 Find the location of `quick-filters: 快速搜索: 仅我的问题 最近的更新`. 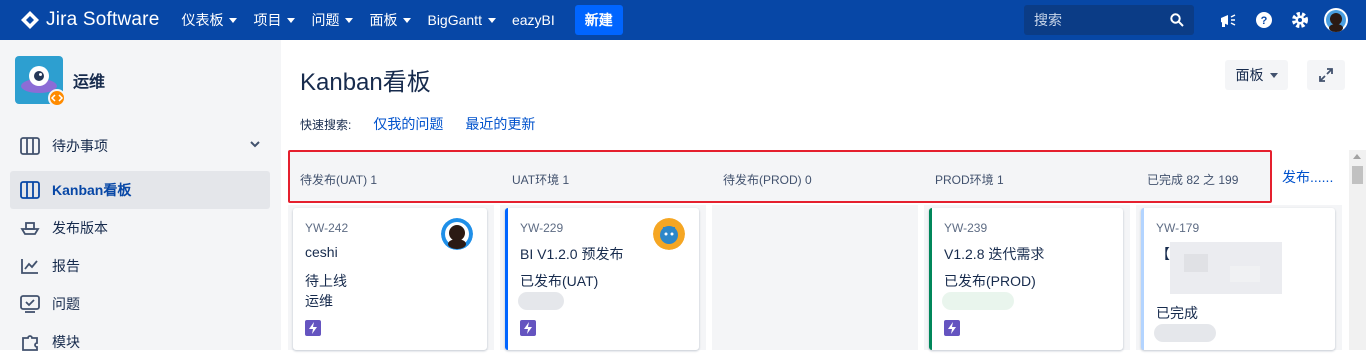

quick-filters: 快速搜索: 仅我的问题 最近的更新 is located at coordinates (417, 124).